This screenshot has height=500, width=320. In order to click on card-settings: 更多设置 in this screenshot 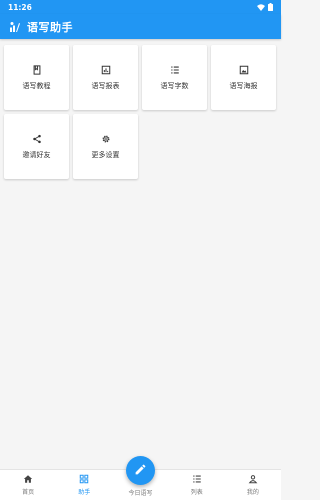, I will do `click(105, 146)`.